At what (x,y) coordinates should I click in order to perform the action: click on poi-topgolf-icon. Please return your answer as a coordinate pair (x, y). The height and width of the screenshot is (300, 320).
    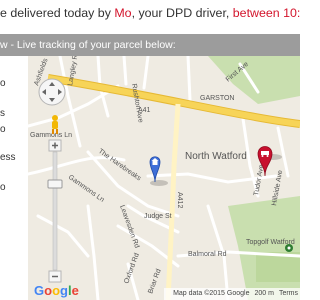
    Looking at the image, I should click on (289, 248).